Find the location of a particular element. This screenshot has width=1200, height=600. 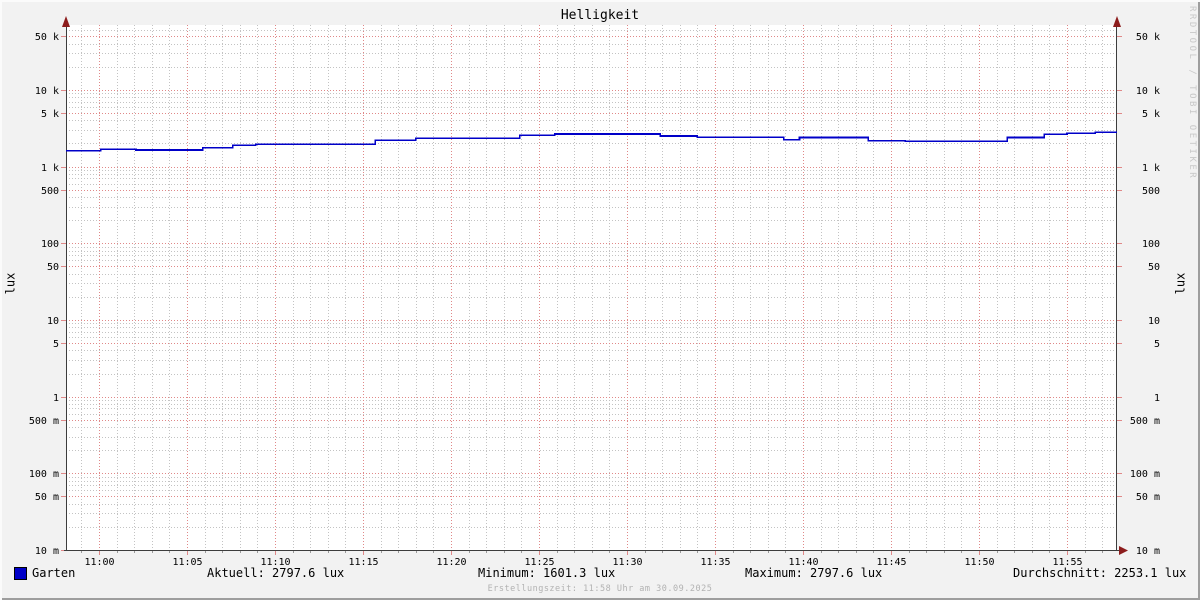

y-tick-label-left: 100 m is located at coordinates (44, 474).